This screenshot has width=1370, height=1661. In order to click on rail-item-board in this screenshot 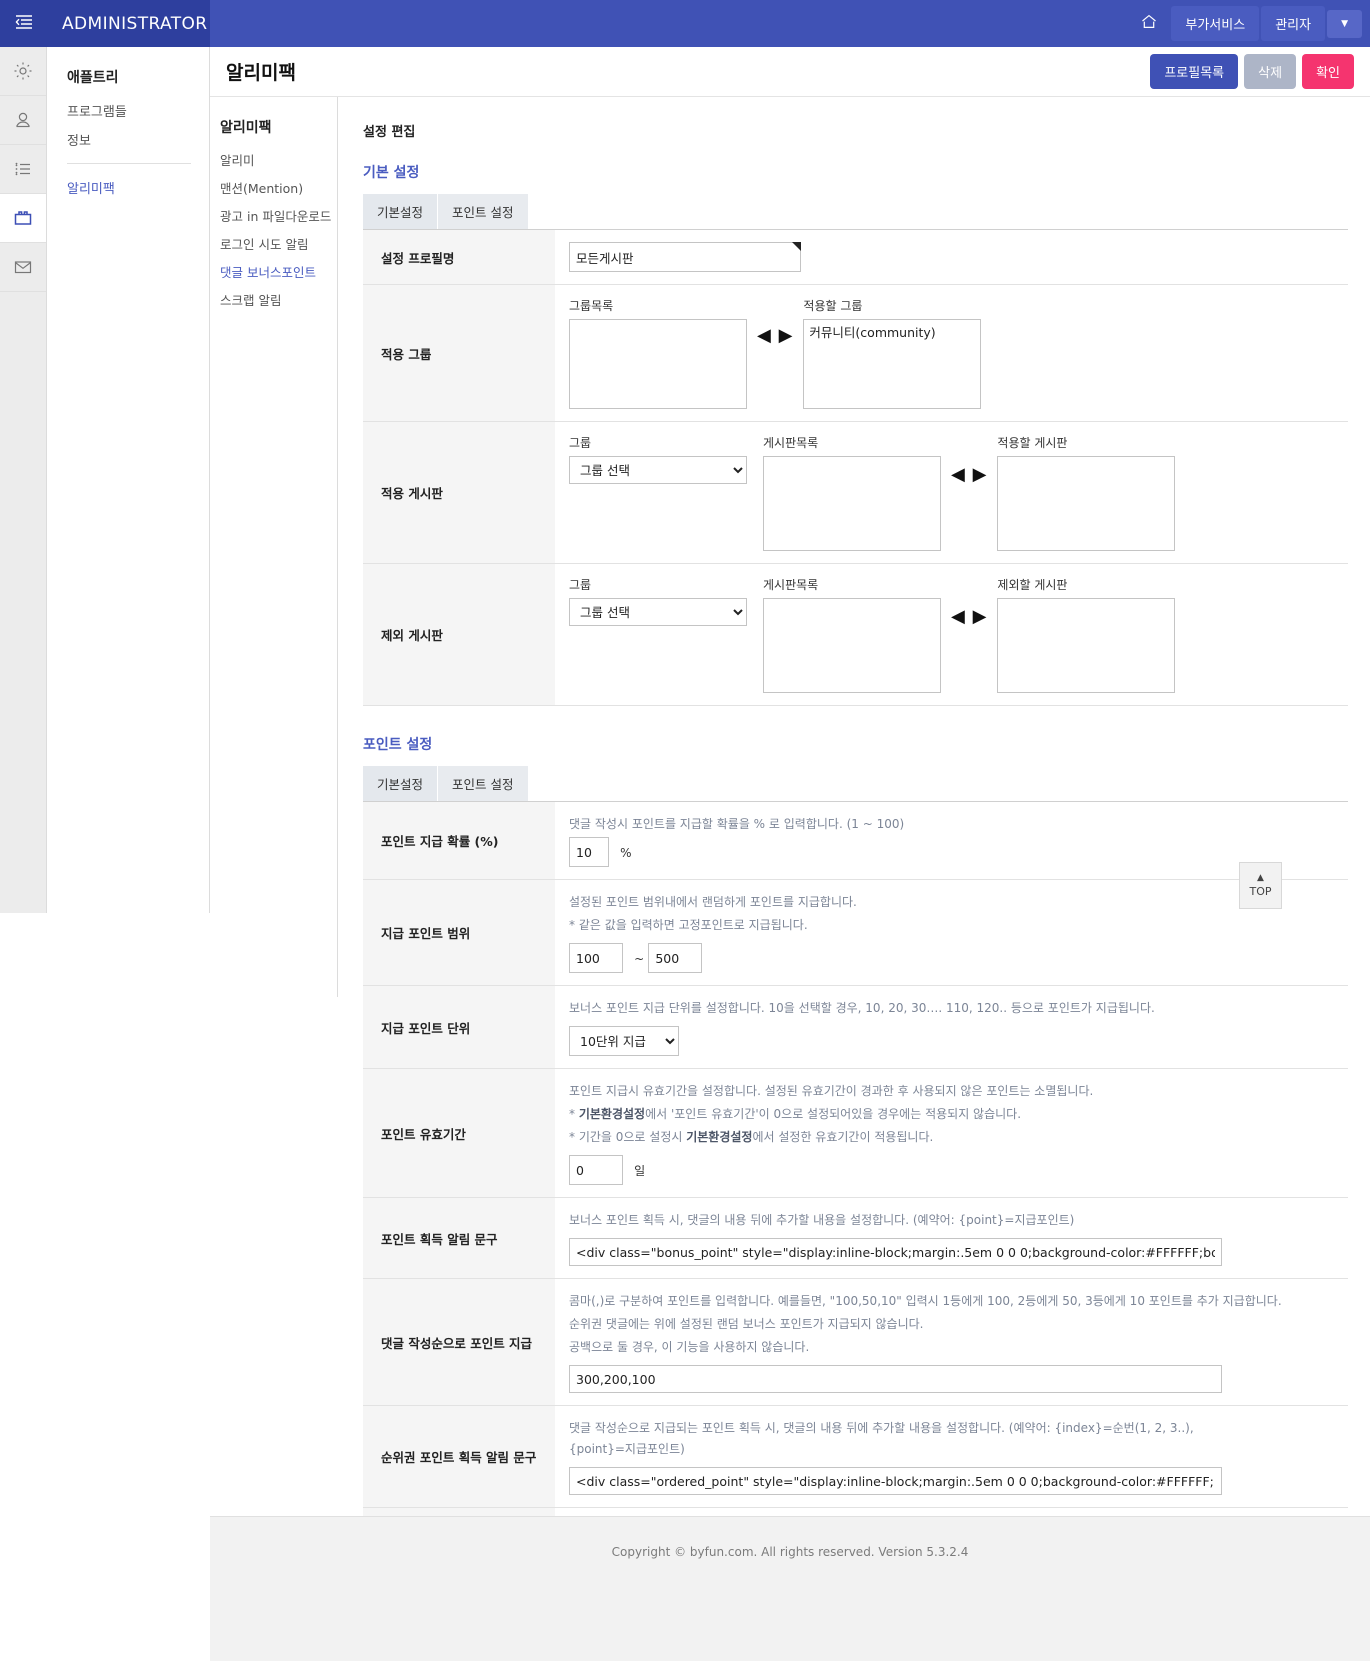, I will do `click(23, 169)`.